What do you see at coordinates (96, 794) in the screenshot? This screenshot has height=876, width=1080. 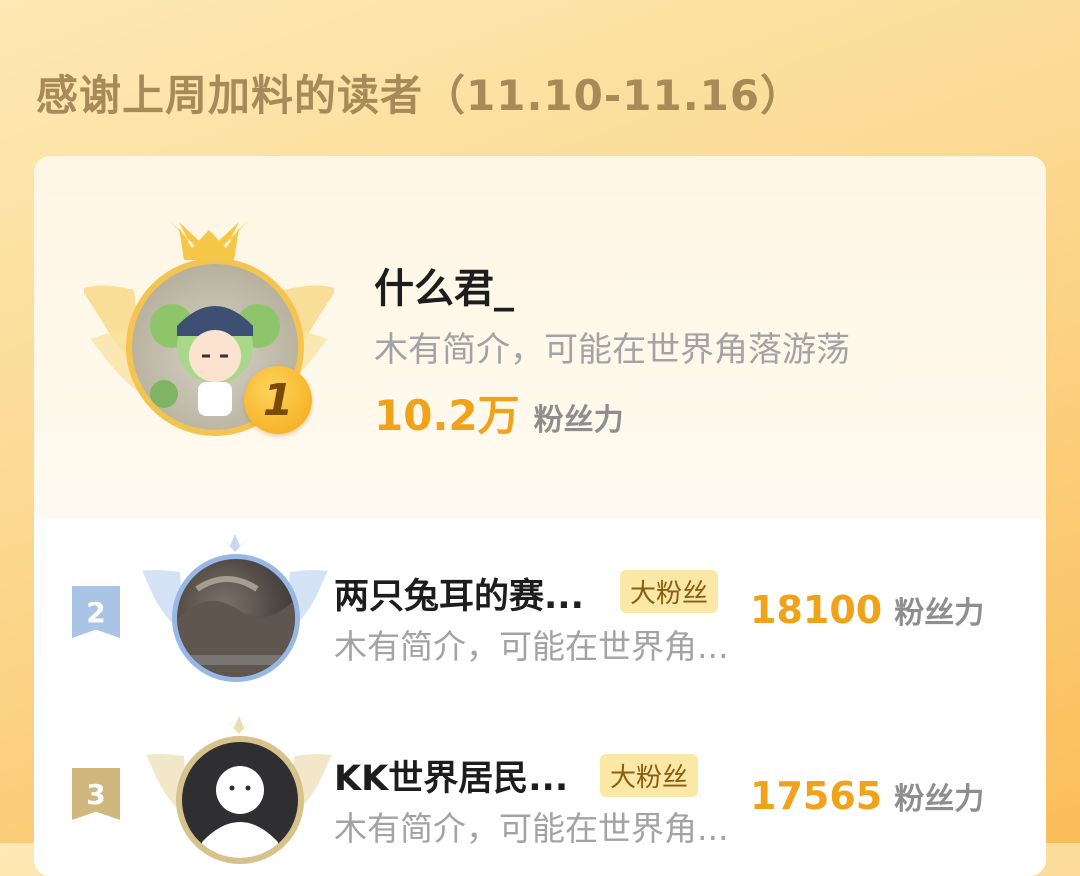 I see `rank-3-badge: 3` at bounding box center [96, 794].